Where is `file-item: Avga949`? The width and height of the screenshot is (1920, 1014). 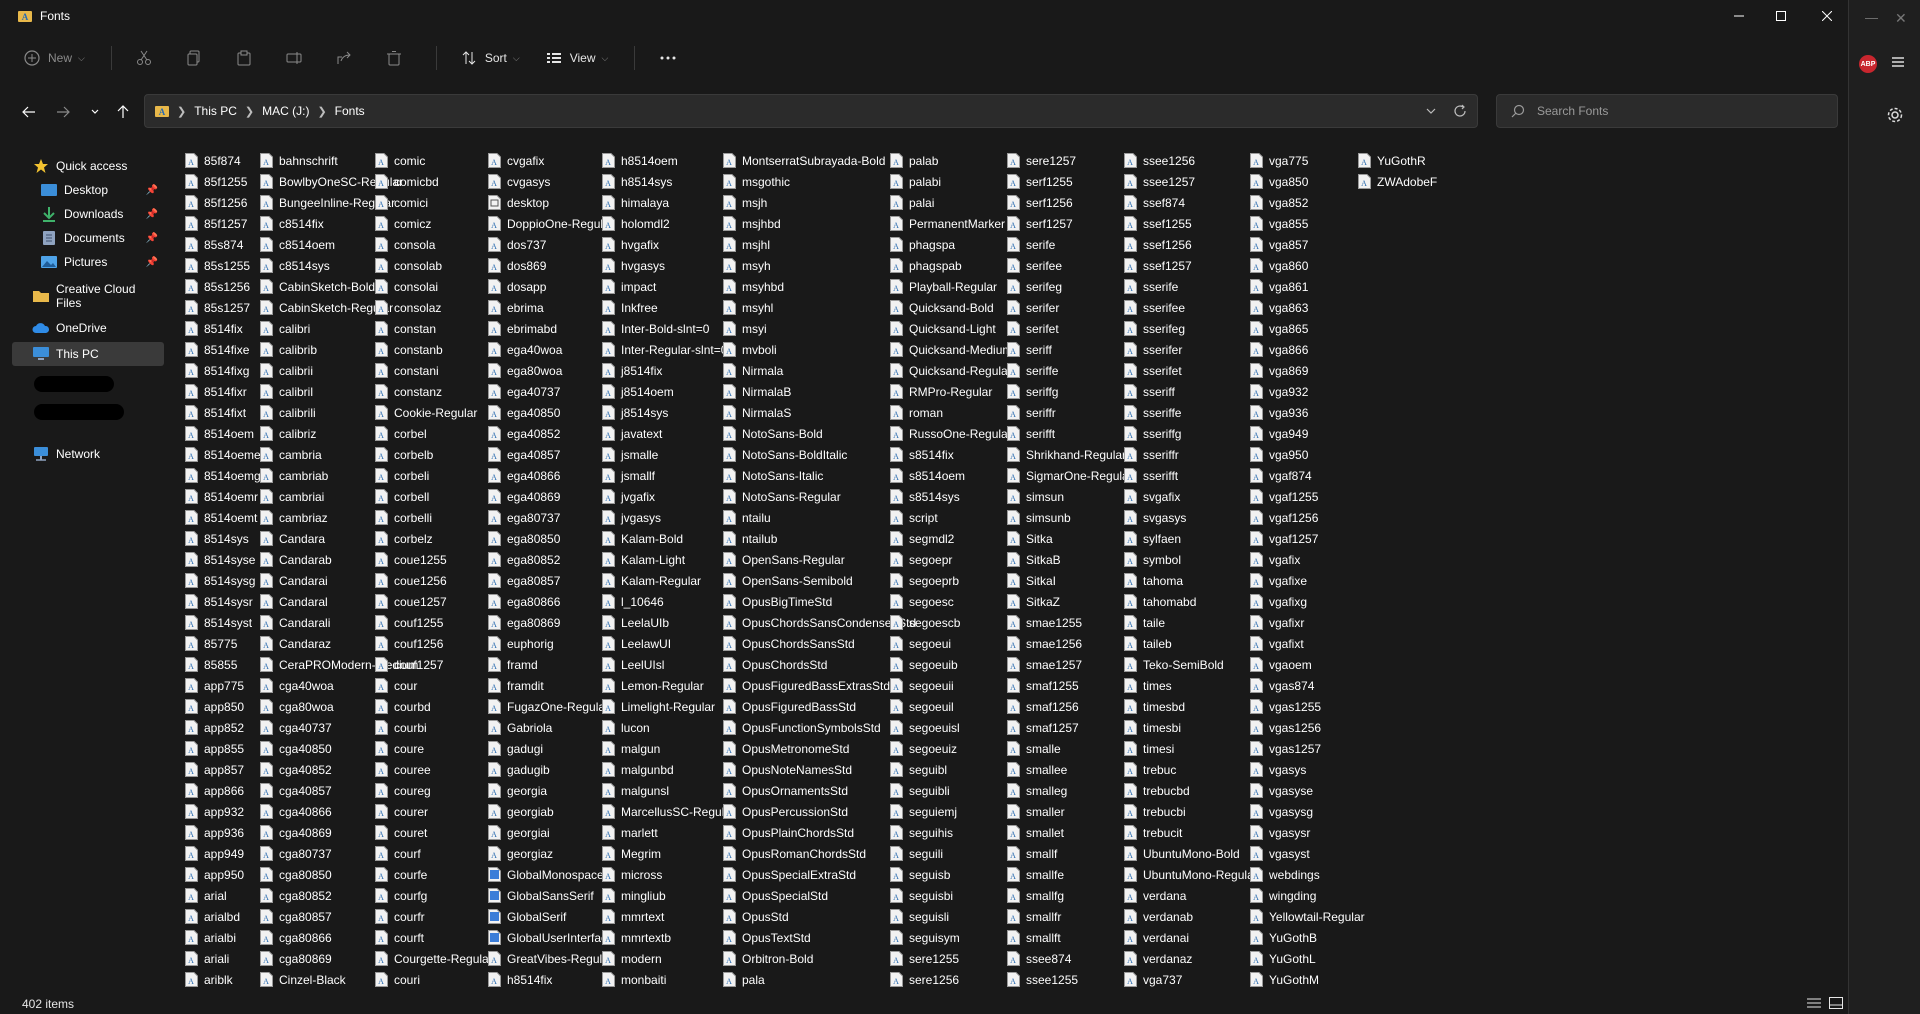 file-item: Avga949 is located at coordinates (1307, 433).